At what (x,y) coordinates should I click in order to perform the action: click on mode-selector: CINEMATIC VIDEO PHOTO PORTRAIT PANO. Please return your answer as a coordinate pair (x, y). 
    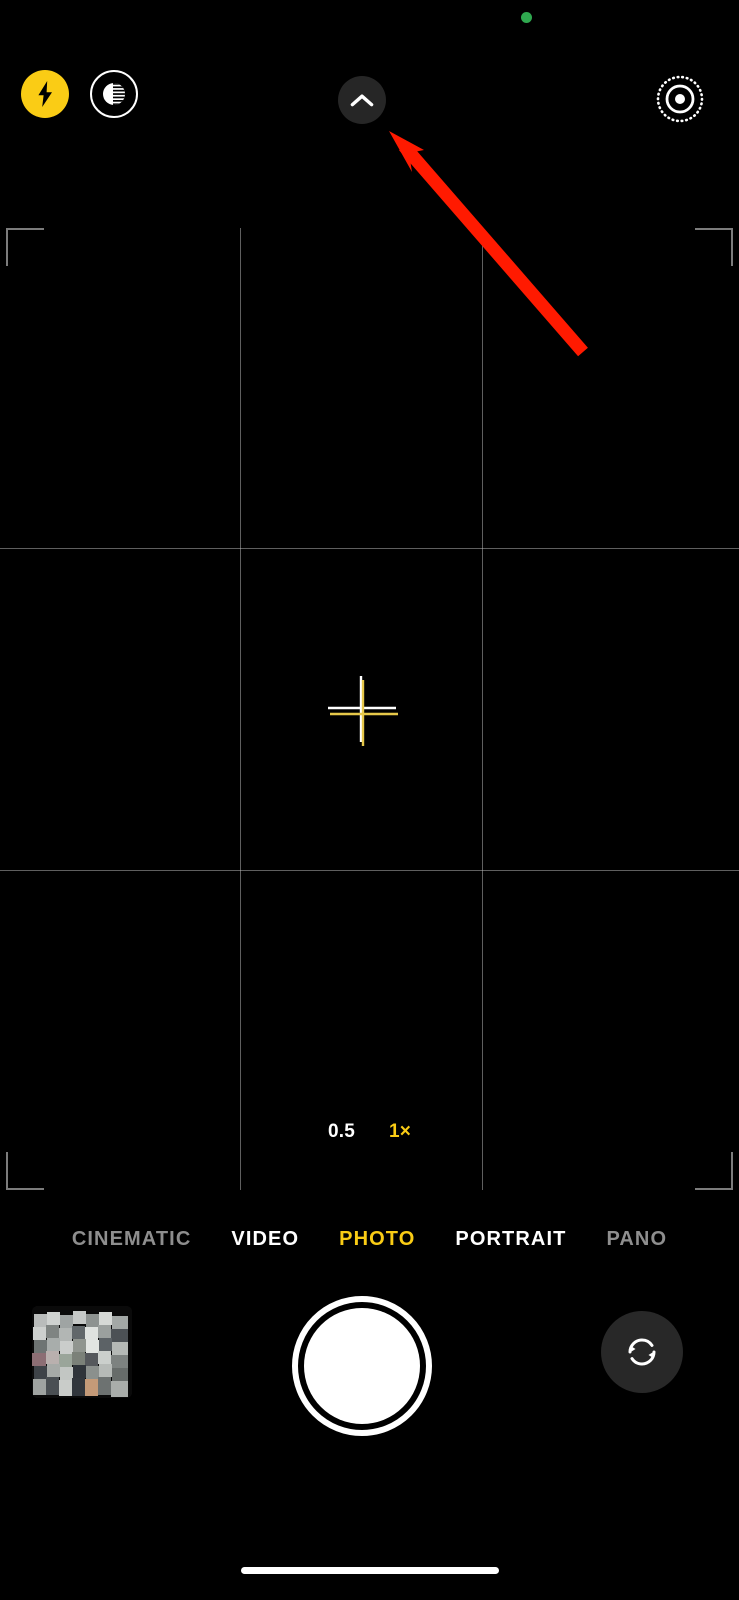
    Looking at the image, I should click on (369, 1239).